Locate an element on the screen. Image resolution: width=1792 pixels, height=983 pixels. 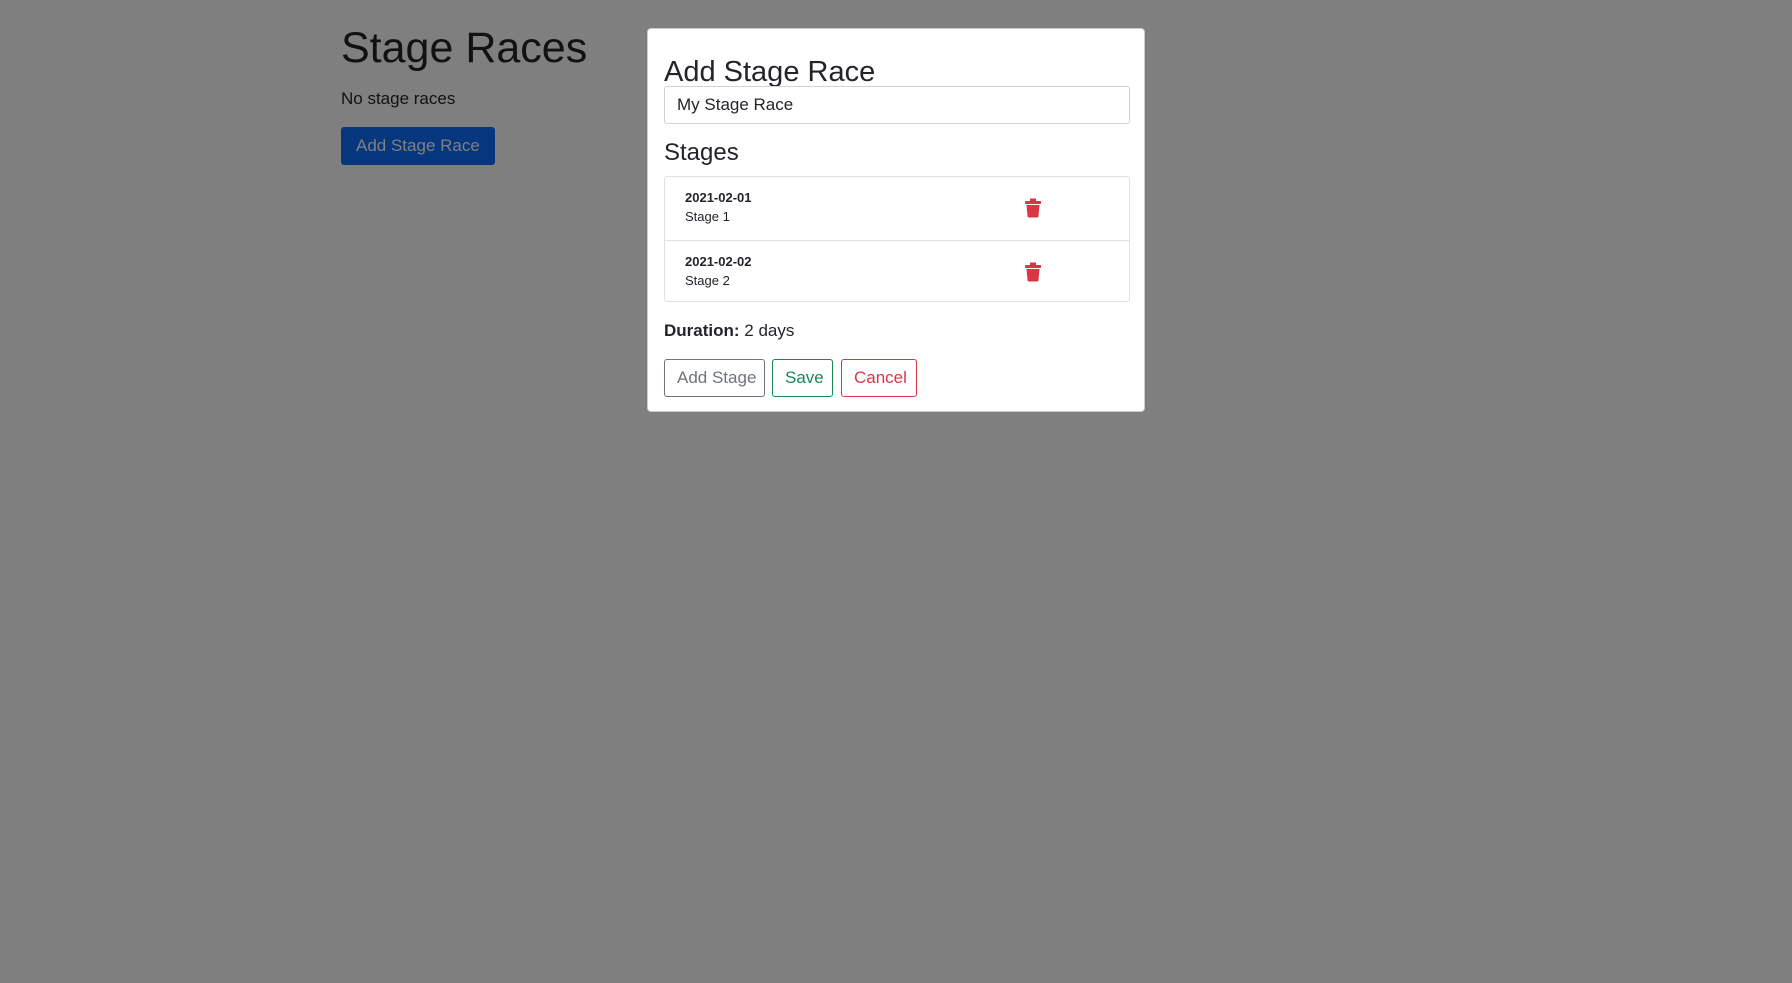
duration-value: 2 days is located at coordinates (769, 330).